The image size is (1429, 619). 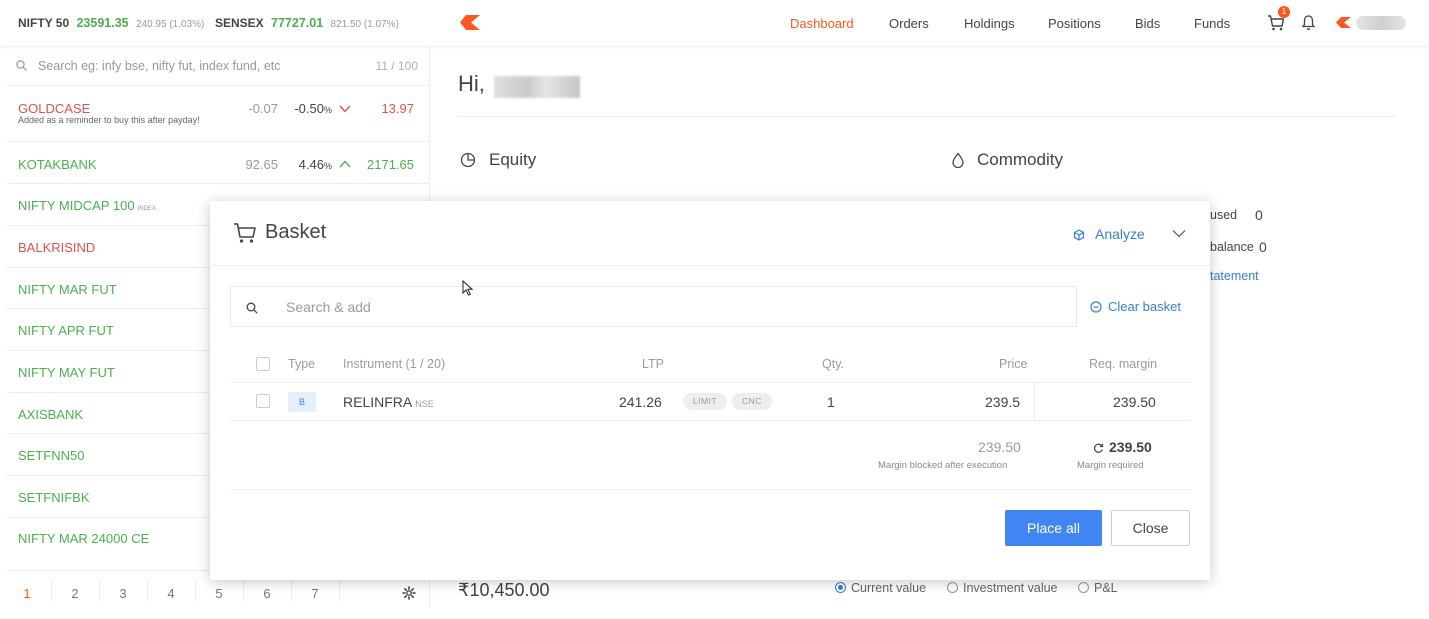 I want to click on nav-funds: Funds, so click(x=1212, y=23).